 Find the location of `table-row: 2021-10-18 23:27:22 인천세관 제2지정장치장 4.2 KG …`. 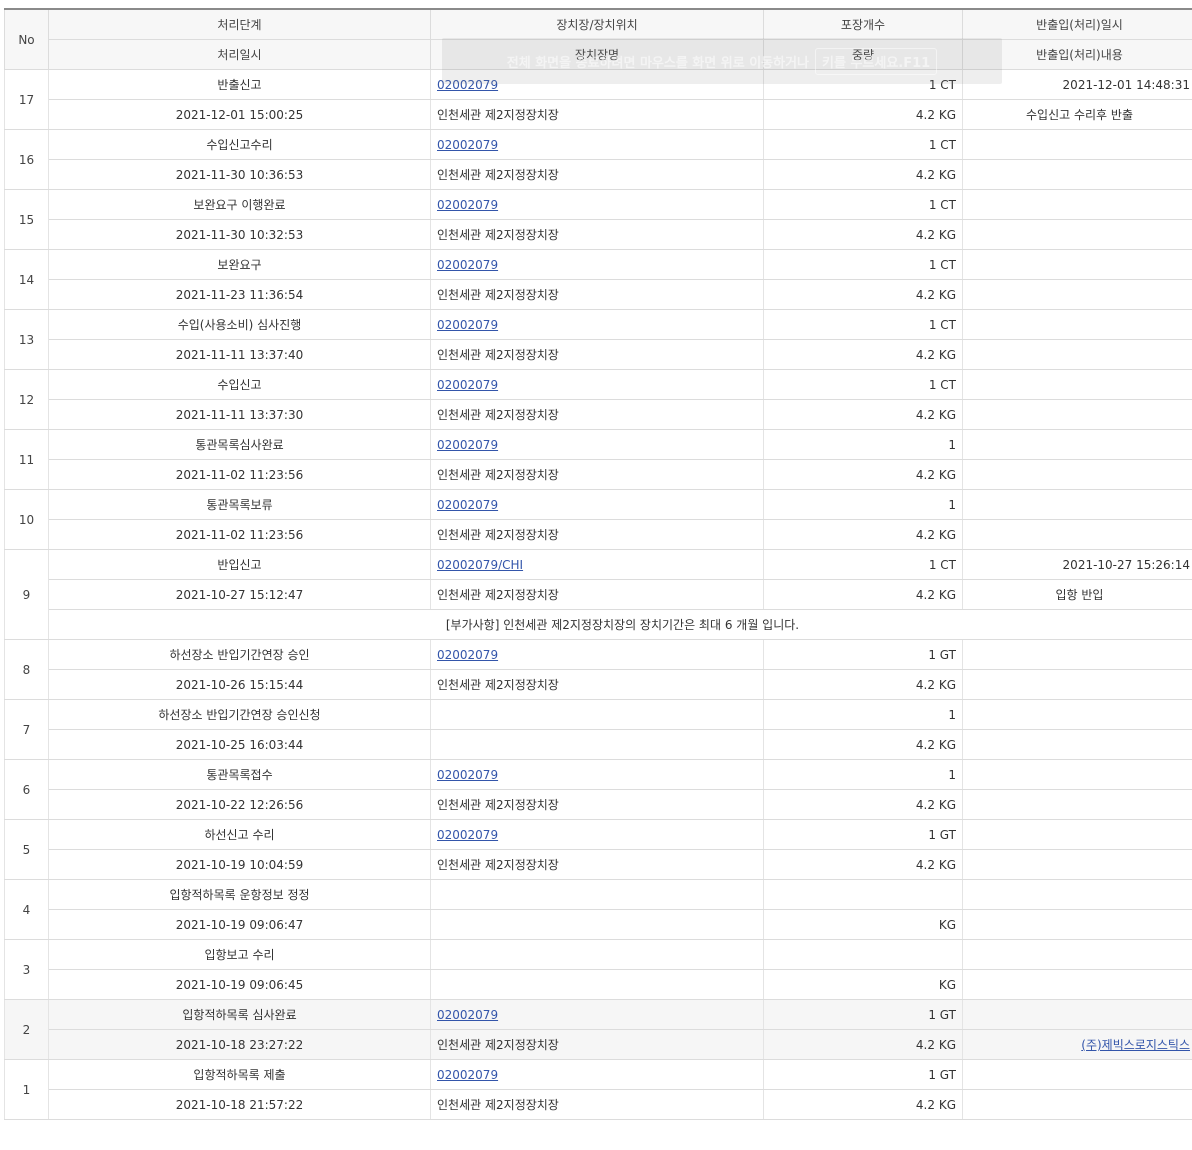

table-row: 2021-10-18 23:27:22 인천세관 제2지정장치장 4.2 KG … is located at coordinates (598, 1044).